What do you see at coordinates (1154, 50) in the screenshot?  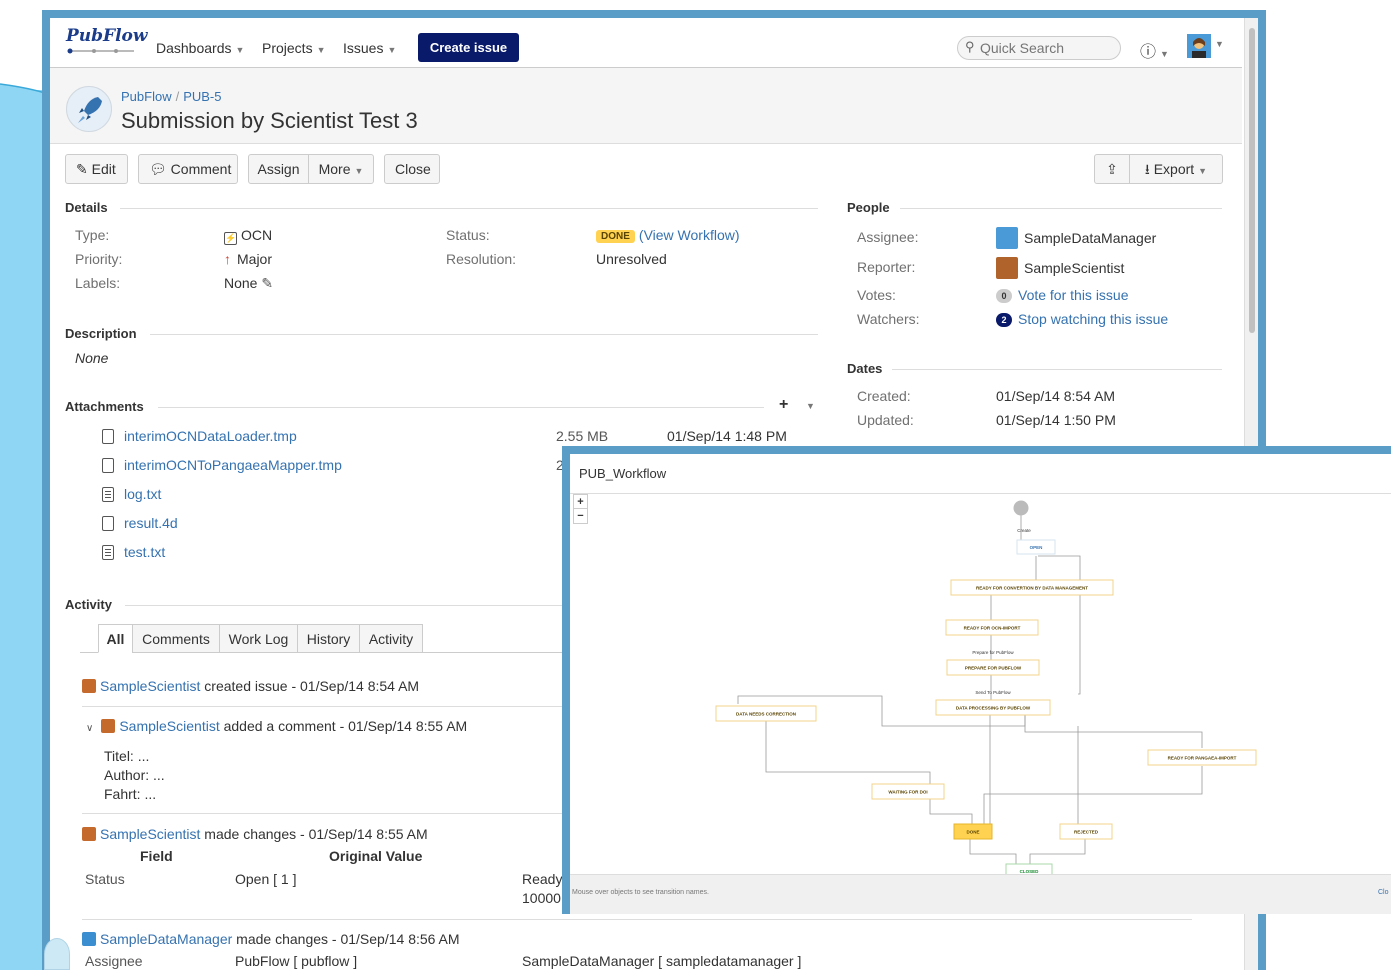 I see `help-icon: ⓘ ▼` at bounding box center [1154, 50].